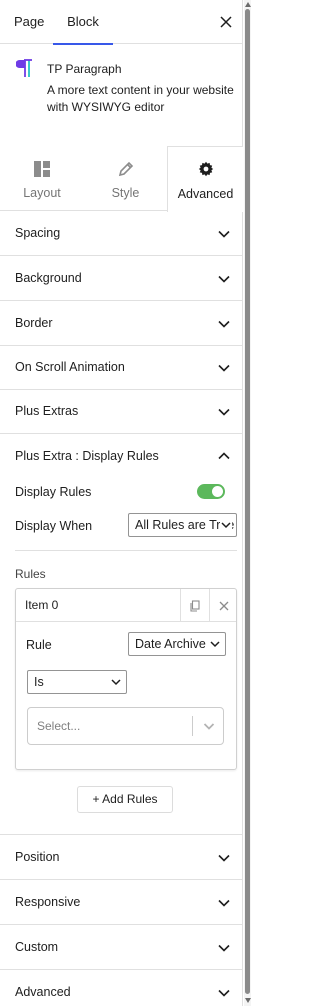  What do you see at coordinates (43, 992) in the screenshot?
I see `section-title: Advanced` at bounding box center [43, 992].